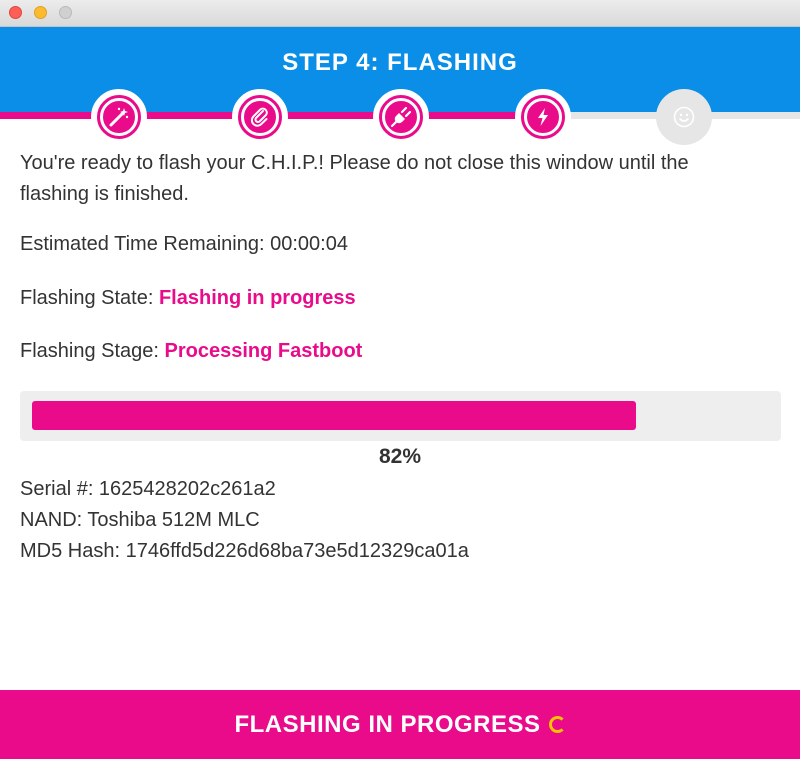  What do you see at coordinates (89, 298) in the screenshot?
I see `flashing-state-label: Flashing State:` at bounding box center [89, 298].